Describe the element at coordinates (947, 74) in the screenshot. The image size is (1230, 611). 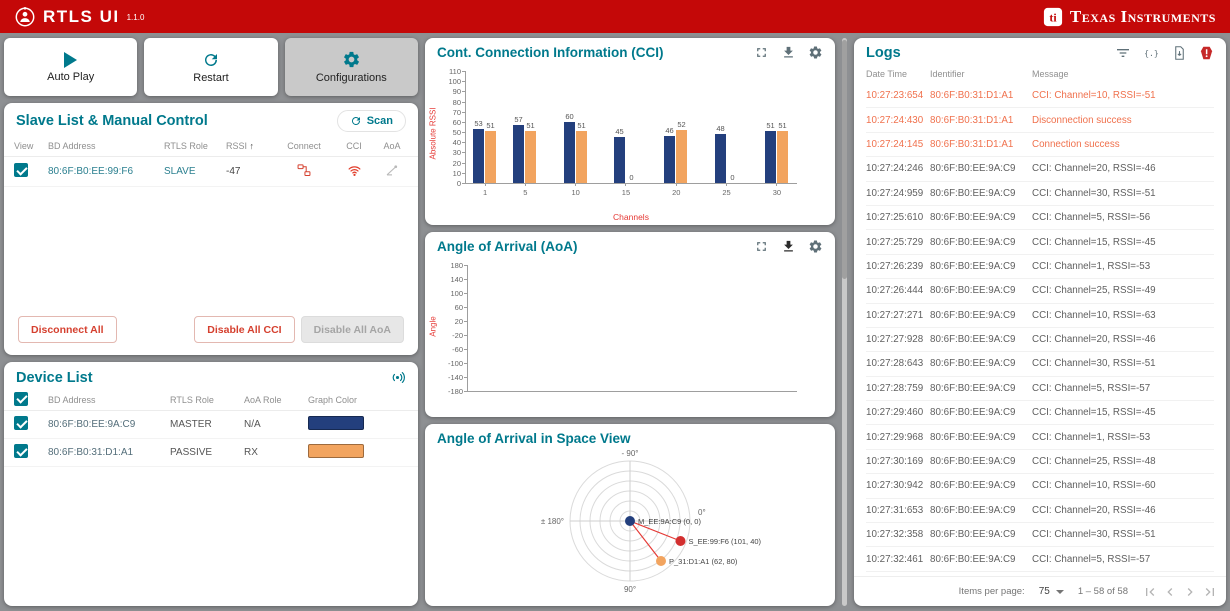
I see `col-identifier: Identifier` at that location.